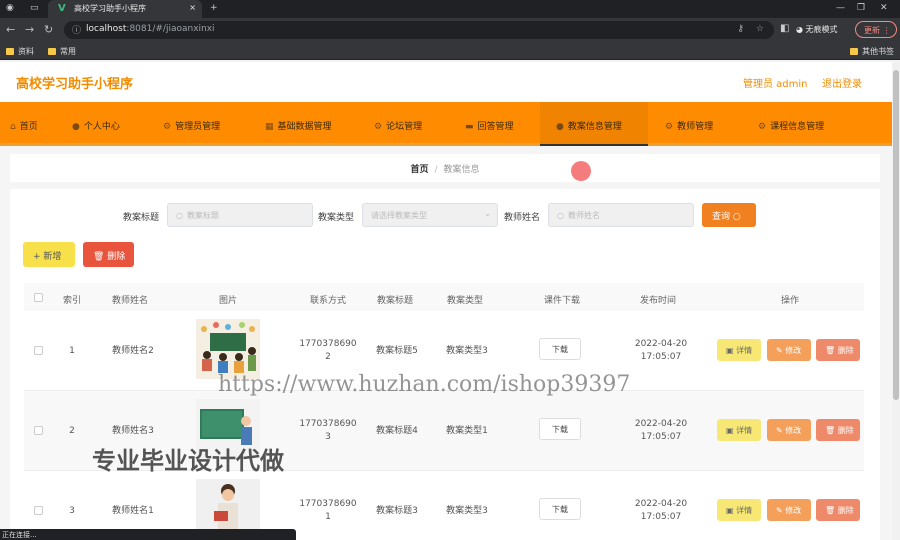 The width and height of the screenshot is (900, 540). Describe the element at coordinates (192, 7) in the screenshot. I see `tab-close-icon: ×` at that location.